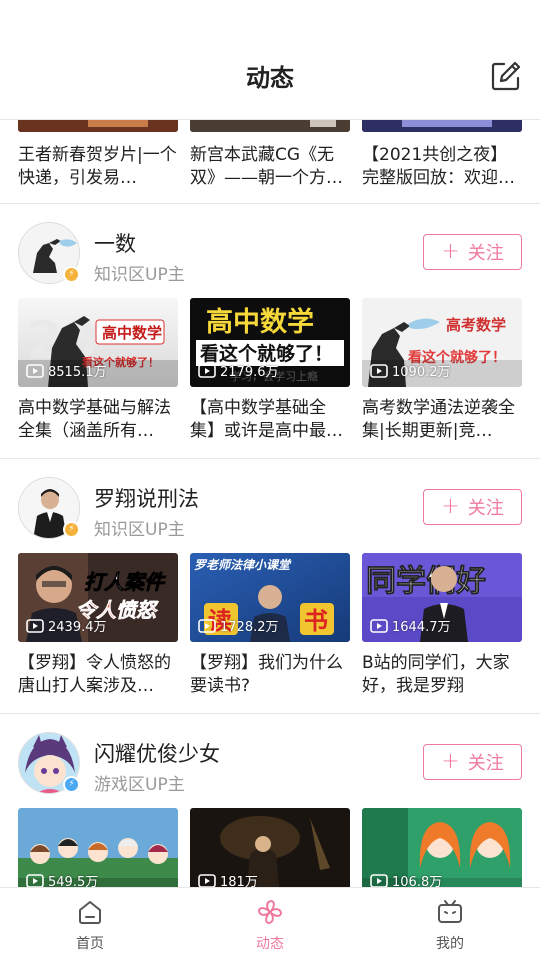 This screenshot has width=540, height=960. I want to click on video-thumbnail: 高中数学 看这个就够了！ 学习，会学习上瘾 2179.6万, so click(270, 342).